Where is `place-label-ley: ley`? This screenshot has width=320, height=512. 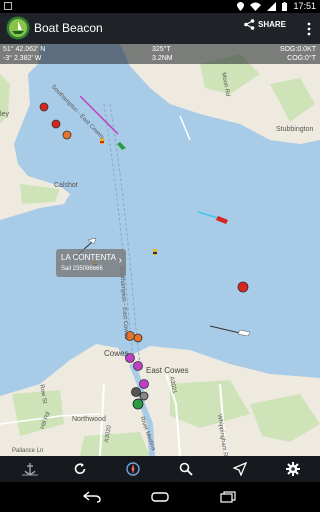 place-label-ley: ley is located at coordinates (4, 114).